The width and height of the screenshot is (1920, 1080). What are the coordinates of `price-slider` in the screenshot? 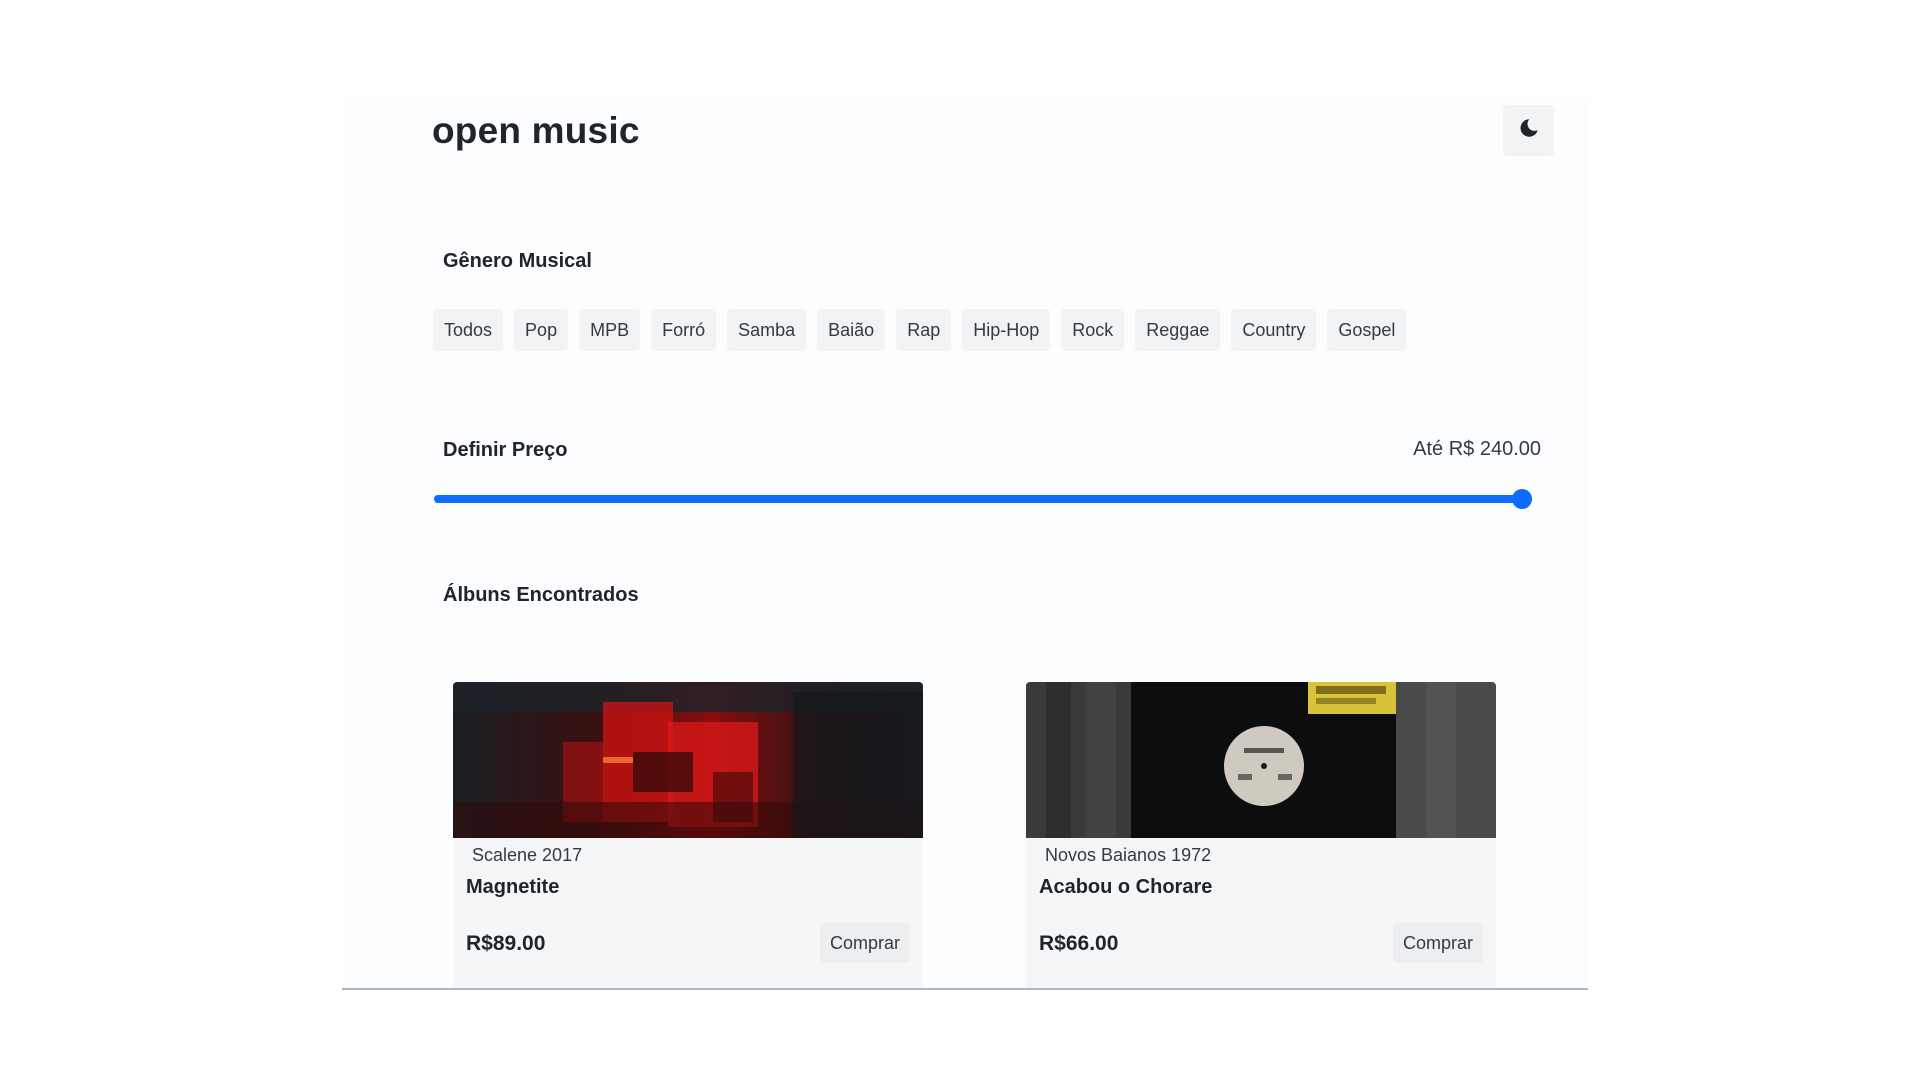 It's located at (983, 499).